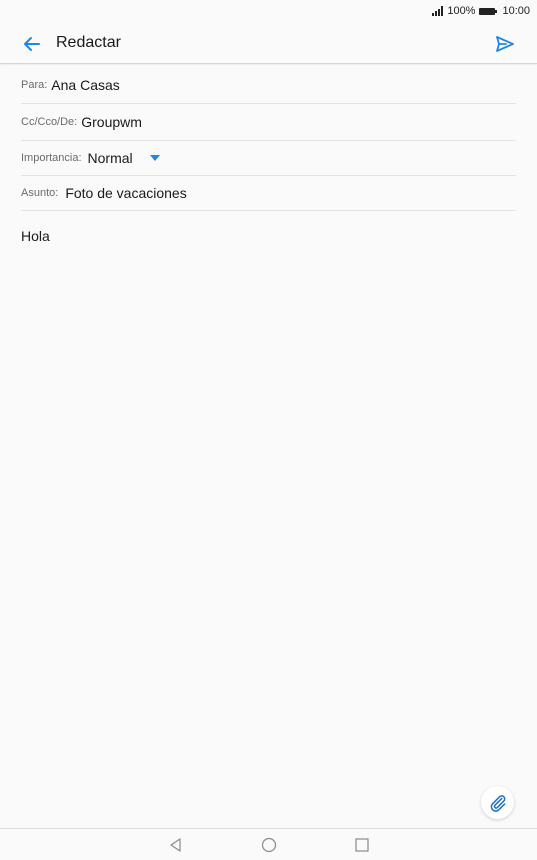  I want to click on to-field: Para: Ana Casas, so click(268, 85).